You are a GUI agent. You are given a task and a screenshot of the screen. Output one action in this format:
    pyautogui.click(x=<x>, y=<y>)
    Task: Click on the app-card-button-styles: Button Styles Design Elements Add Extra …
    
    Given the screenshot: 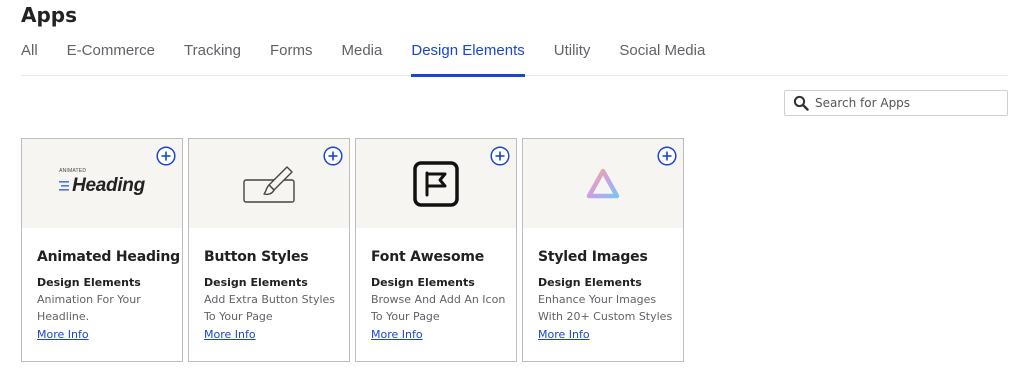 What is the action you would take?
    pyautogui.click(x=269, y=250)
    